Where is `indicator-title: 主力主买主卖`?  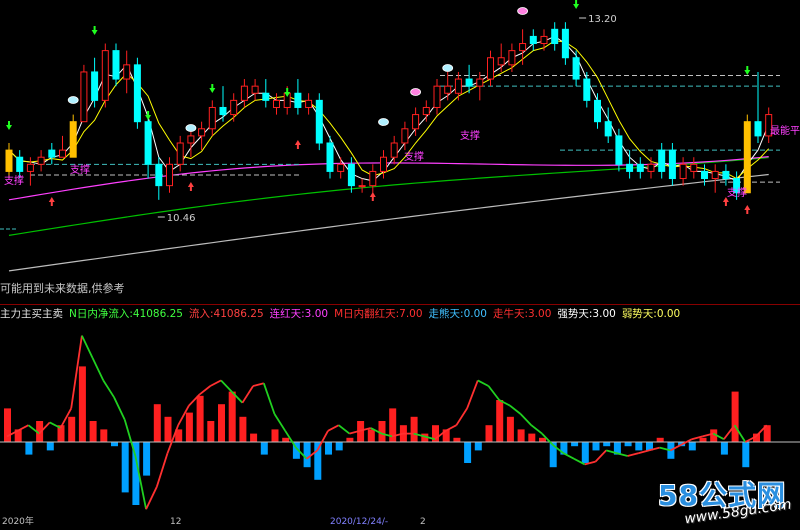
indicator-title: 主力主买主卖 is located at coordinates (31, 313).